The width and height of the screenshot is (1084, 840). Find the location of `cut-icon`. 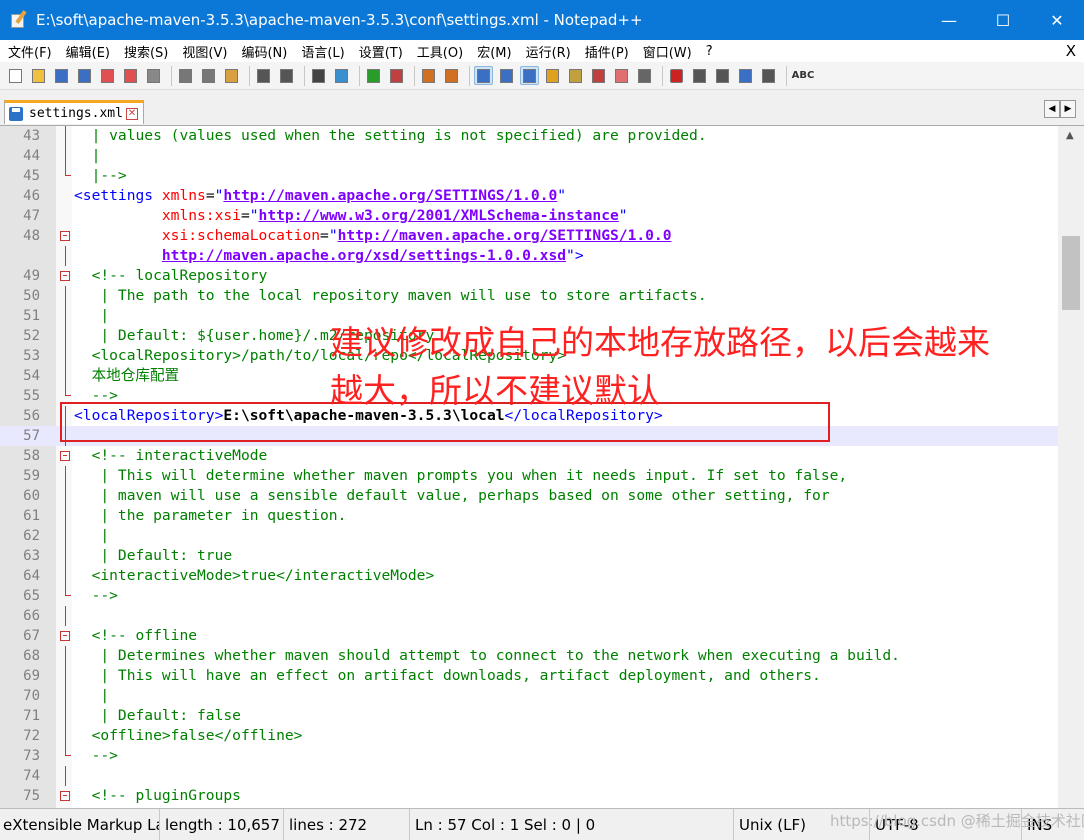

cut-icon is located at coordinates (185, 75).